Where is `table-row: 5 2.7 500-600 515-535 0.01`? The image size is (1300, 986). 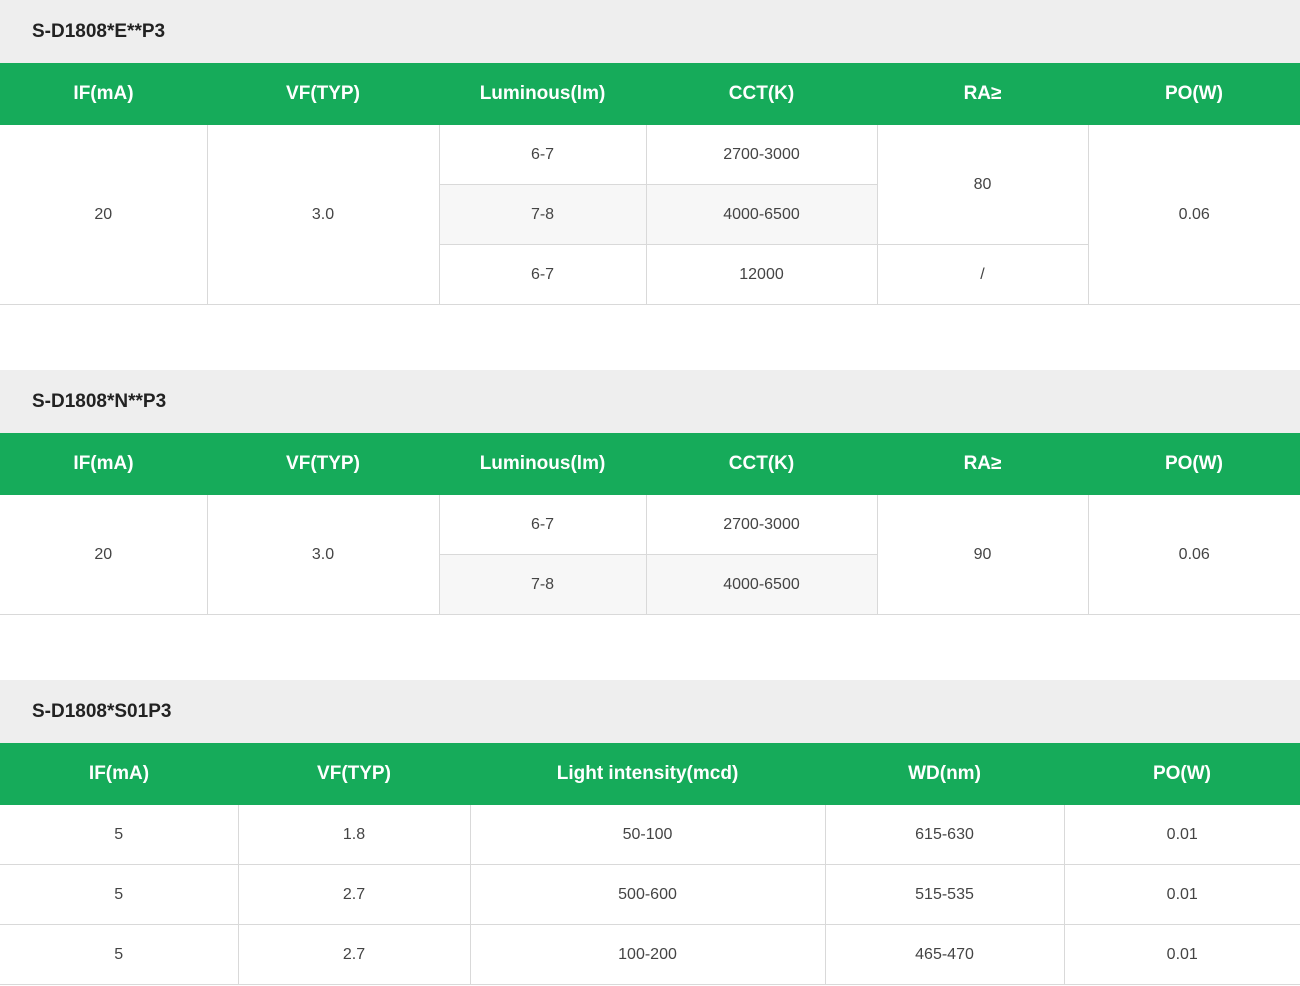
table-row: 5 2.7 500-600 515-535 0.01 is located at coordinates (650, 894).